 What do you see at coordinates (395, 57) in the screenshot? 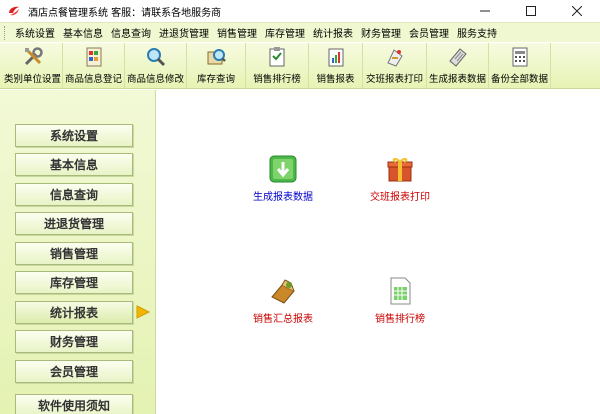
I see `print-icon` at bounding box center [395, 57].